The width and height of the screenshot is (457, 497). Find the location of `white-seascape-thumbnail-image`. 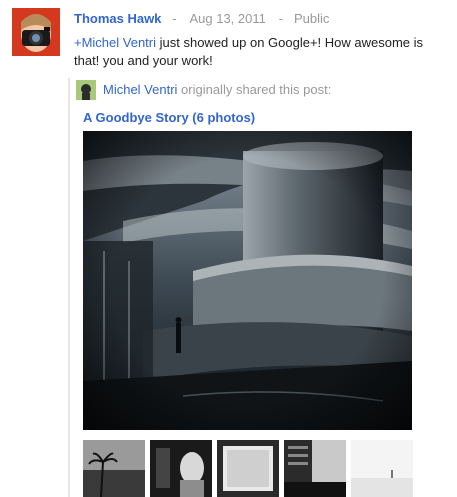

white-seascape-thumbnail-image is located at coordinates (382, 468).